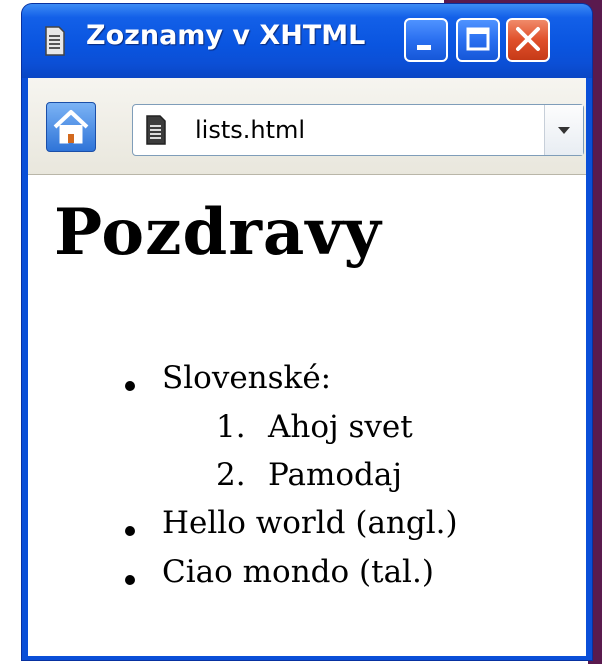 The height and width of the screenshot is (664, 602). I want to click on document-icon, so click(55, 41).